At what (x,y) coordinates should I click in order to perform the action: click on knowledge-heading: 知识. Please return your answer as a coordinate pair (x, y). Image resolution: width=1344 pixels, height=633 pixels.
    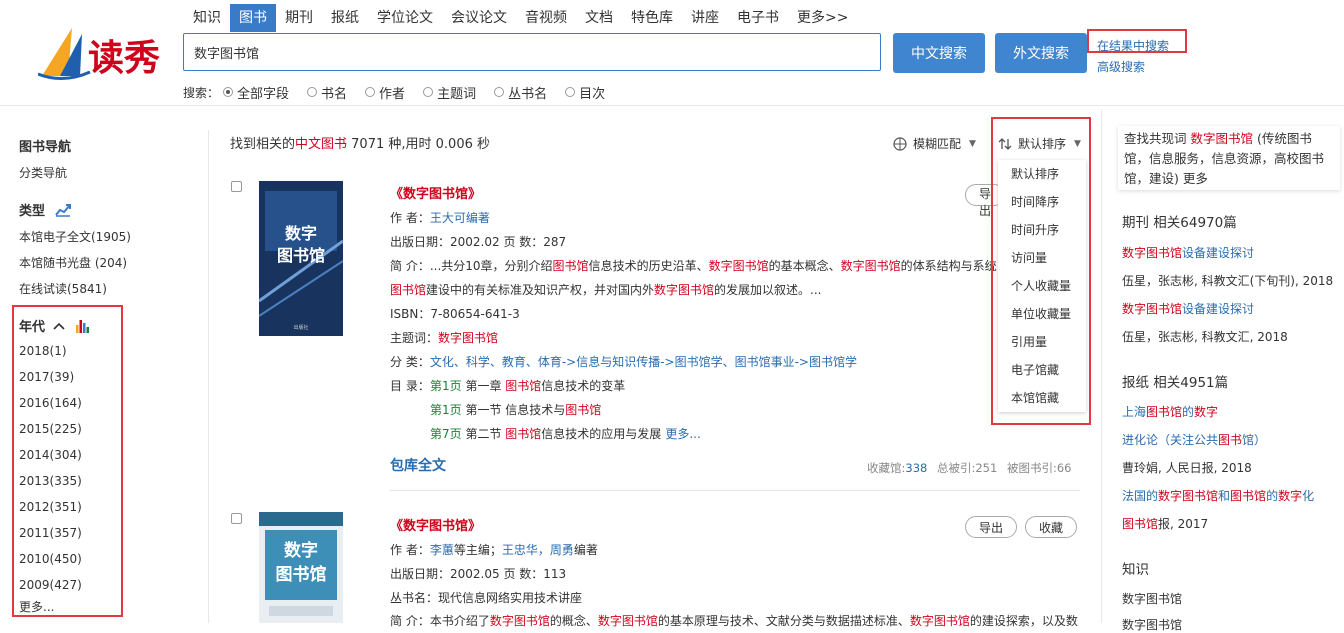
    Looking at the image, I should click on (1135, 568).